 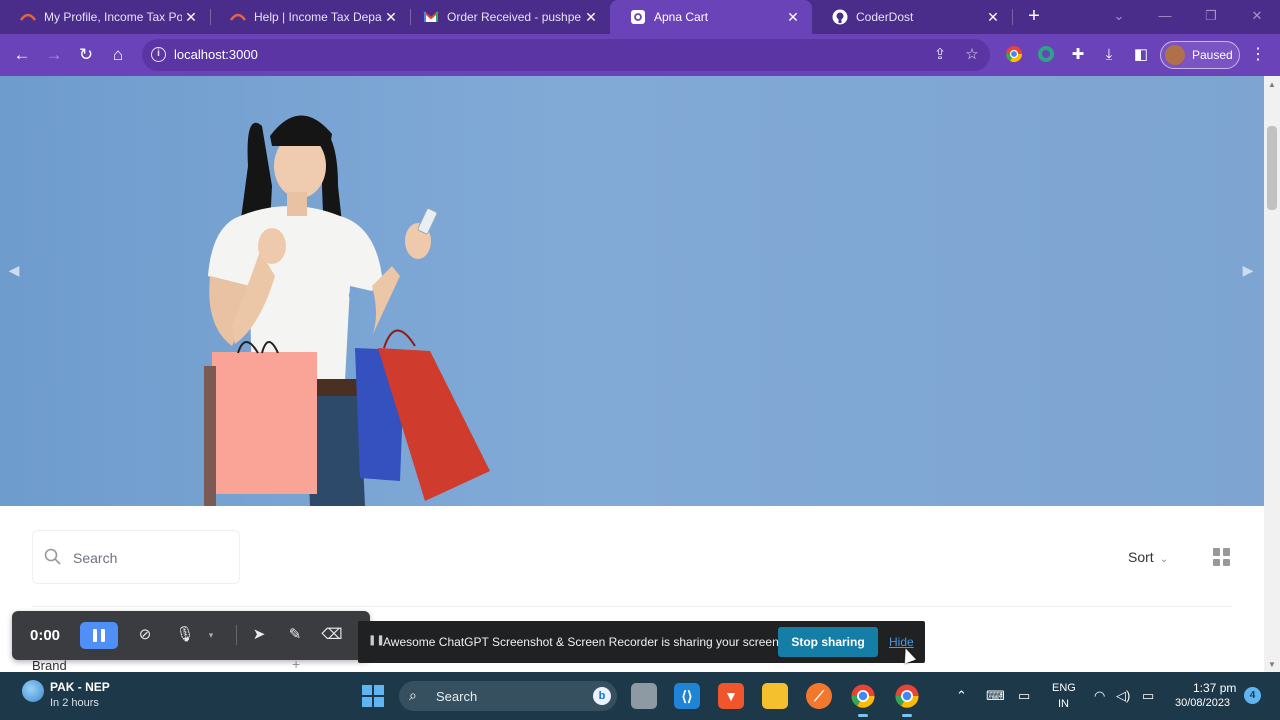 What do you see at coordinates (1119, 17) in the screenshot?
I see `tab-search-icon: ⌄` at bounding box center [1119, 17].